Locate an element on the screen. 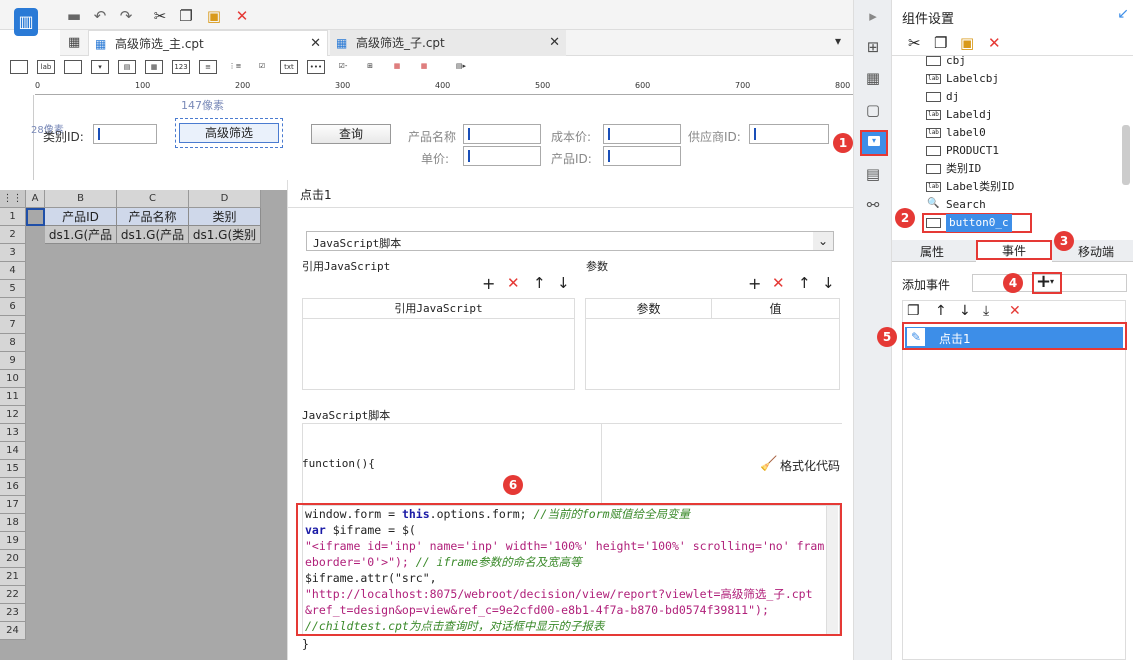 The image size is (1133, 660). tree-item: 类别ID is located at coordinates (1006, 169).